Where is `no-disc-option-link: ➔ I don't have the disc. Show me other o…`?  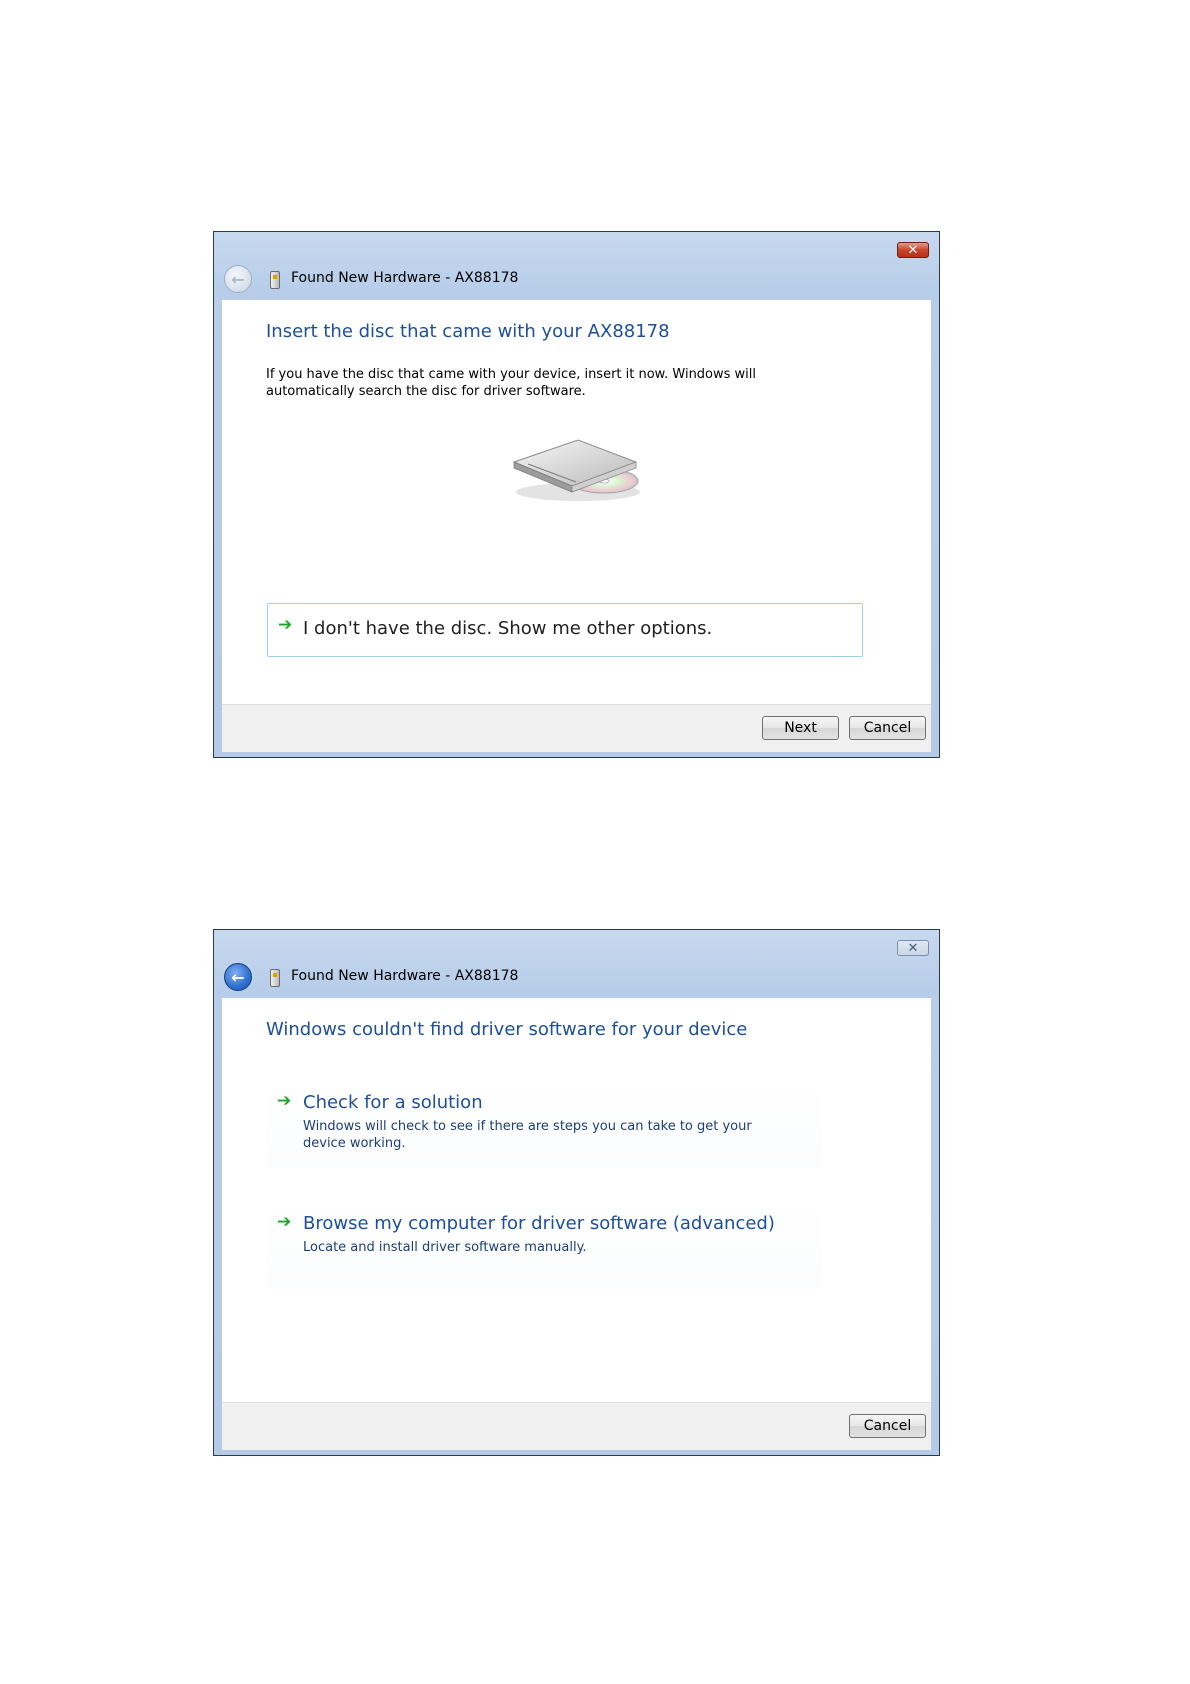 no-disc-option-link: ➔ I don't have the disc. Show me other o… is located at coordinates (565, 630).